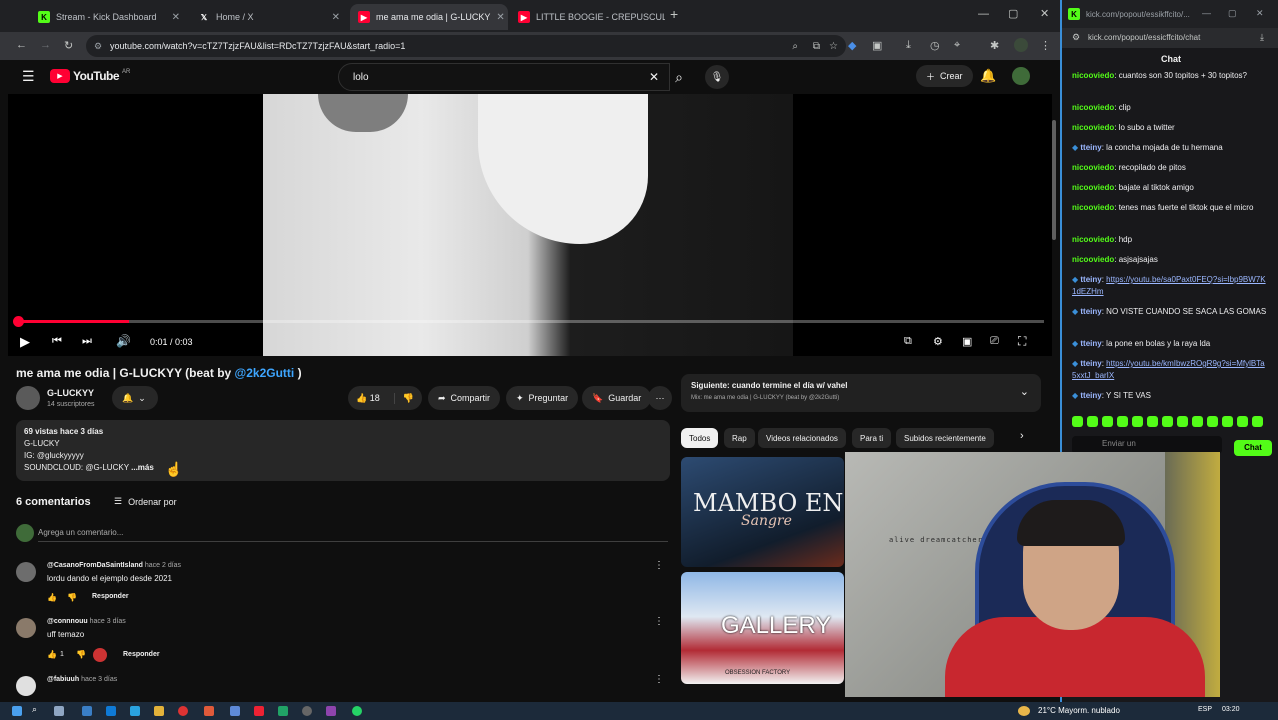 This screenshot has height=720, width=1278. I want to click on share-button: ➦ Compartir, so click(464, 398).